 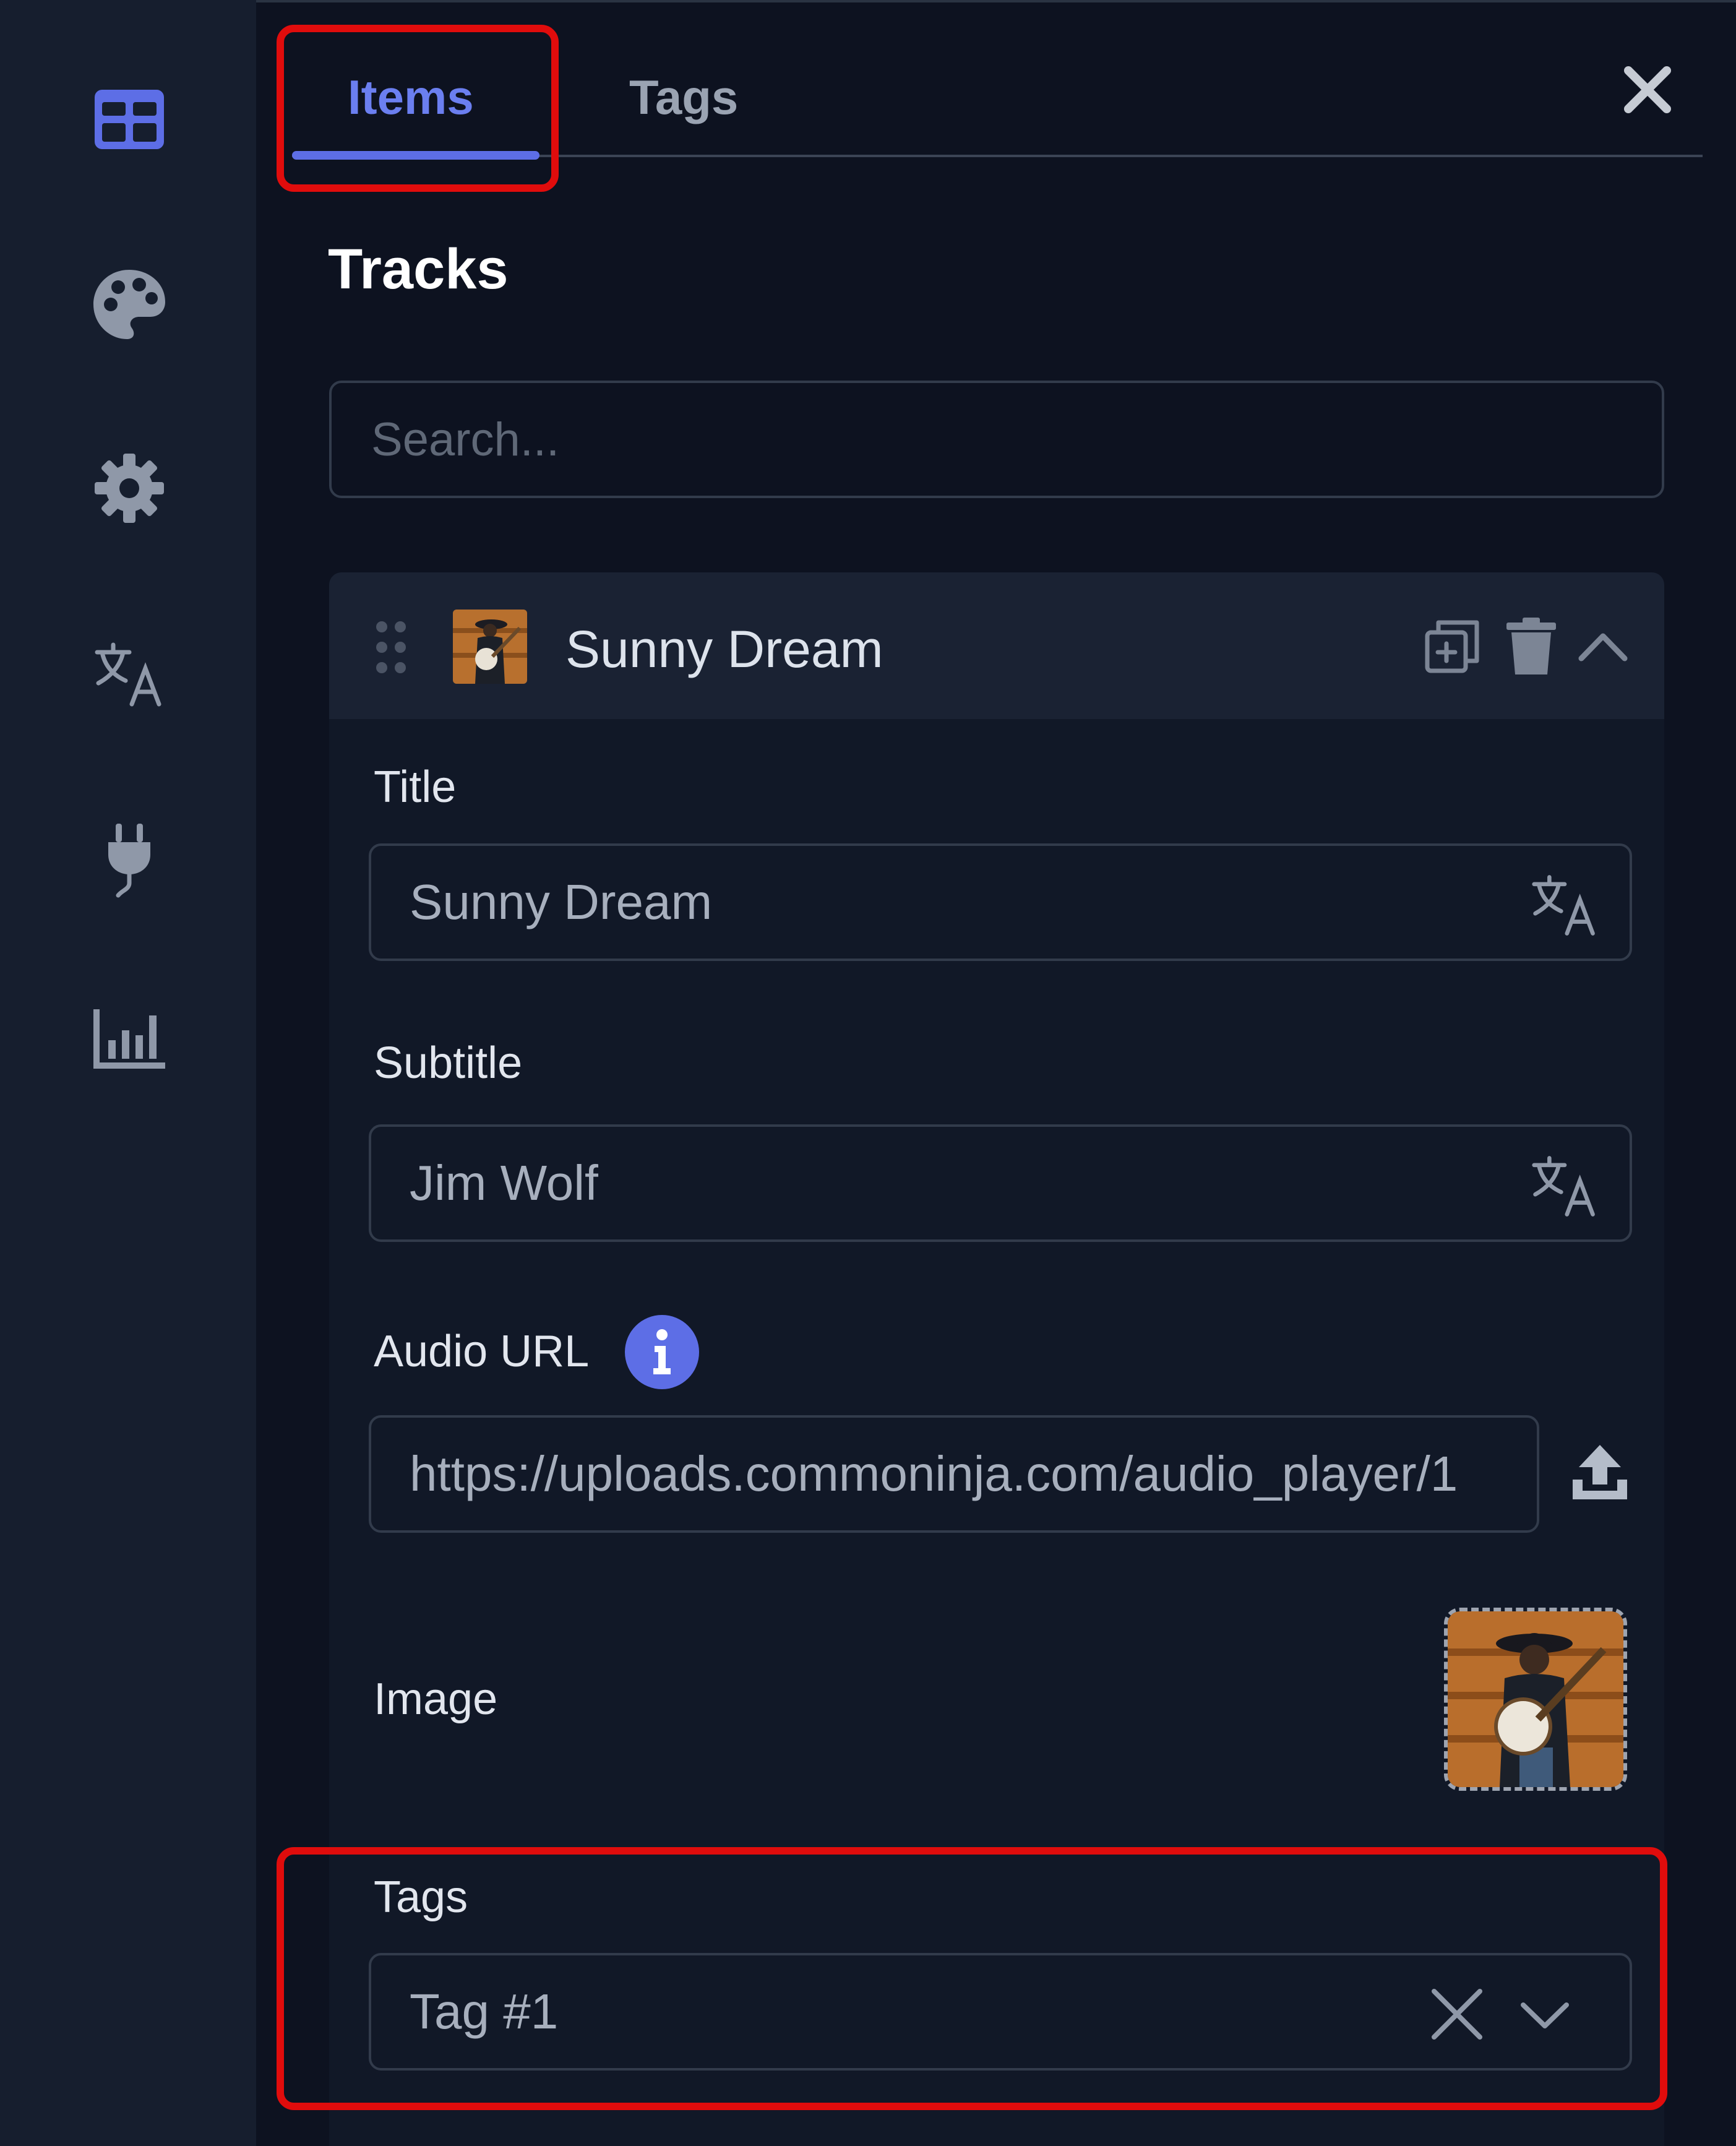 What do you see at coordinates (662, 1352) in the screenshot?
I see `info-icon` at bounding box center [662, 1352].